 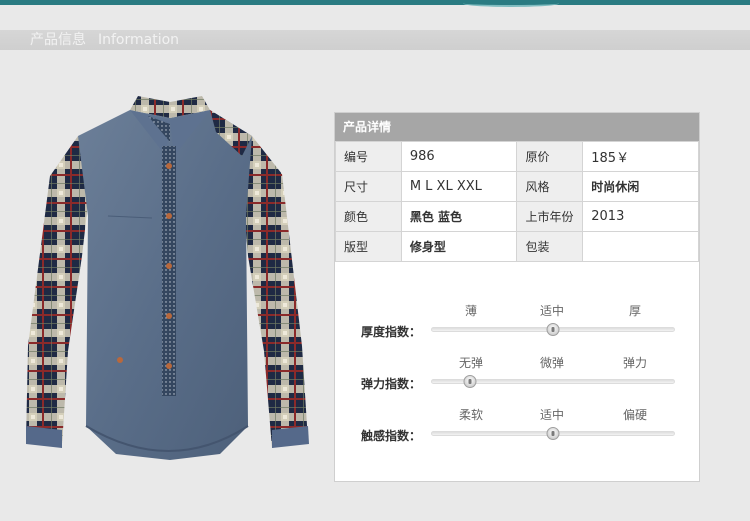 I want to click on section-title: 产品信息 Information, so click(x=104, y=40).